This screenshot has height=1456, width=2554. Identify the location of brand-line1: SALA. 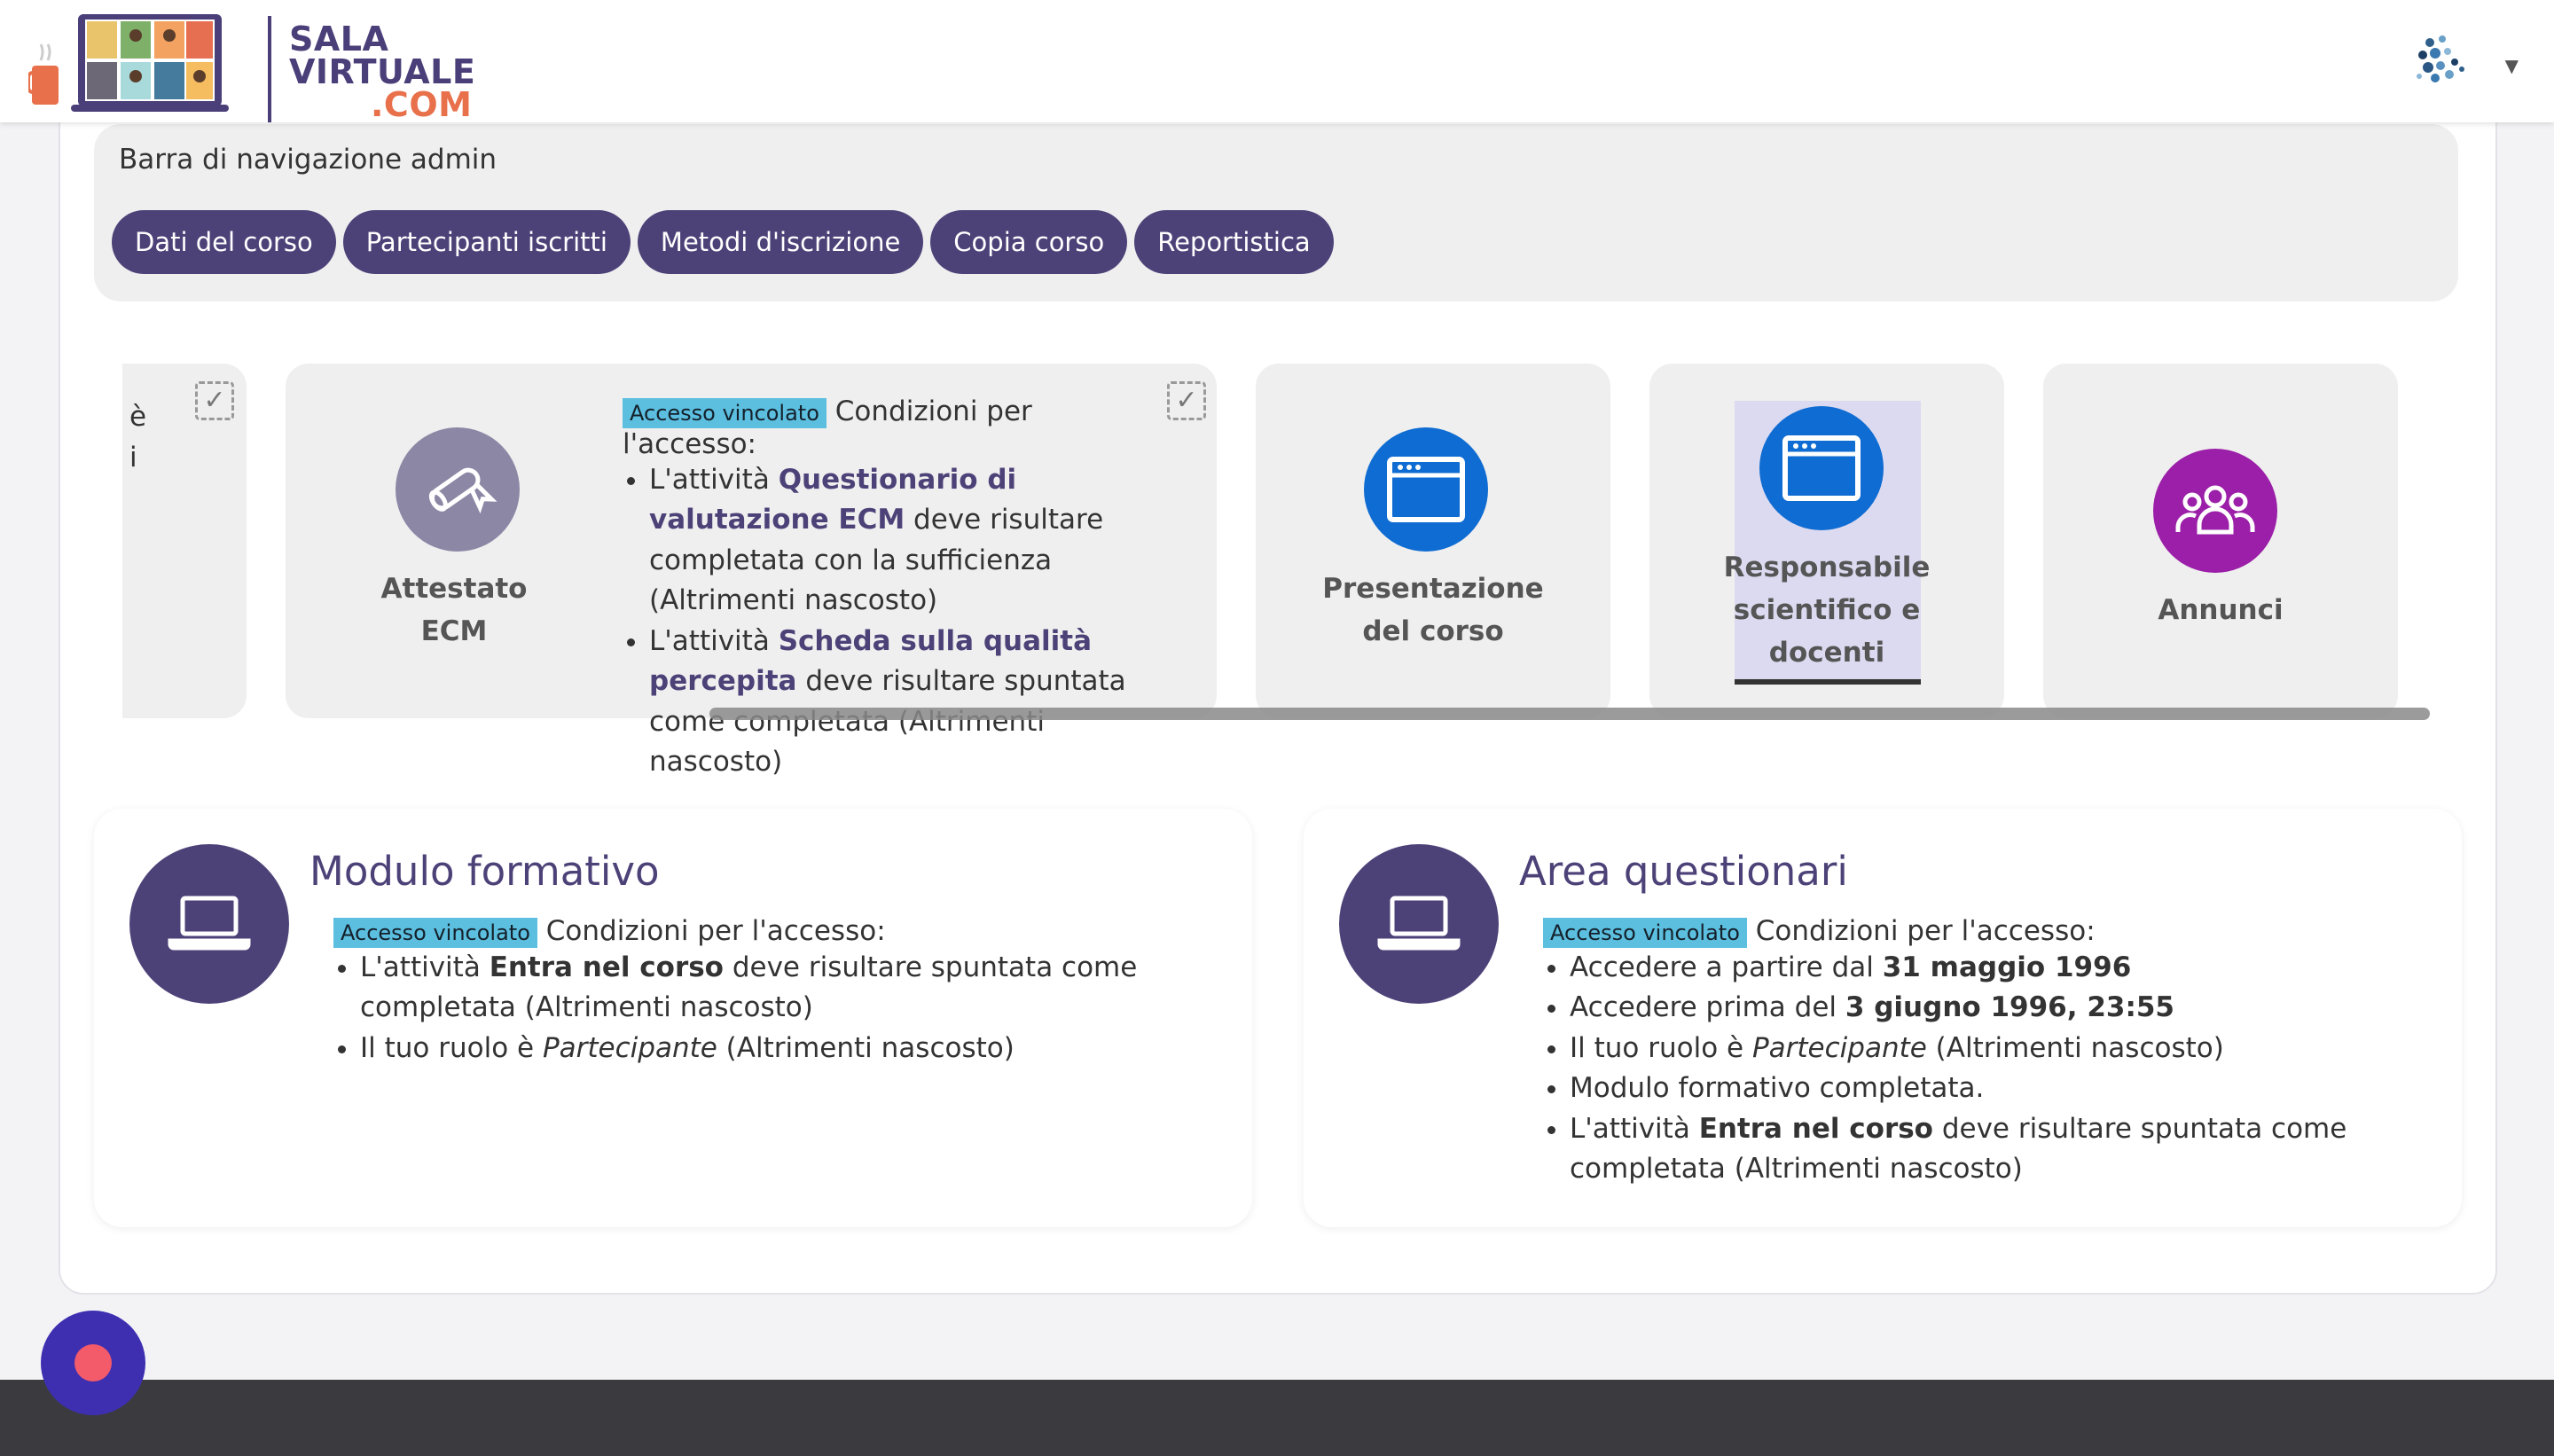
(339, 39).